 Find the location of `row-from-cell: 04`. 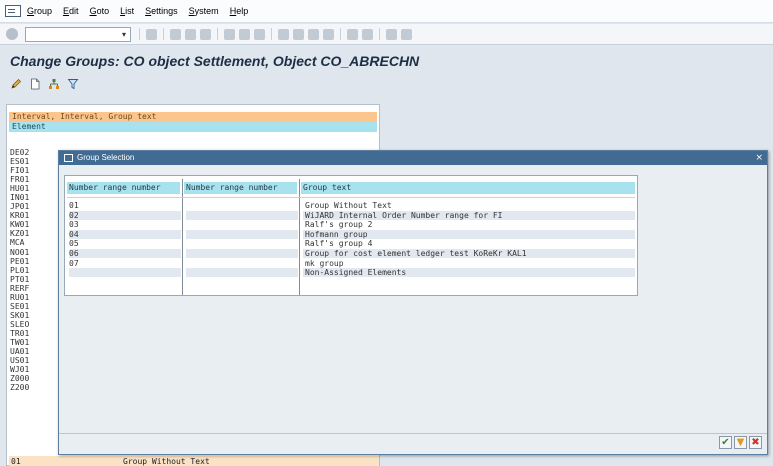

row-from-cell: 04 is located at coordinates (125, 234).